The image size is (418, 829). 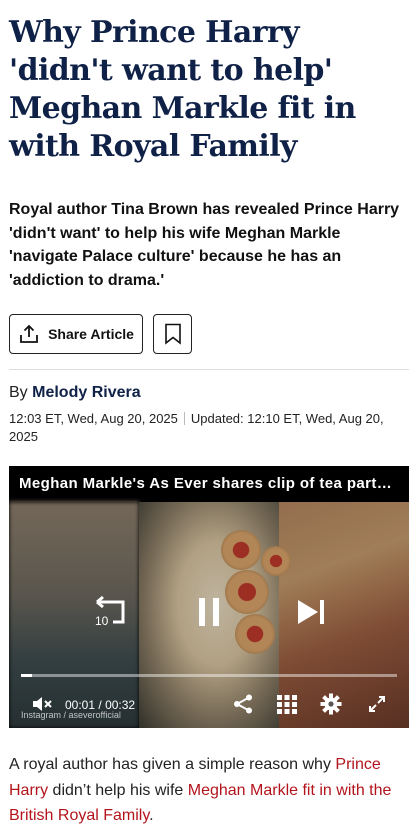 I want to click on intro-text-end: ., so click(x=151, y=815).